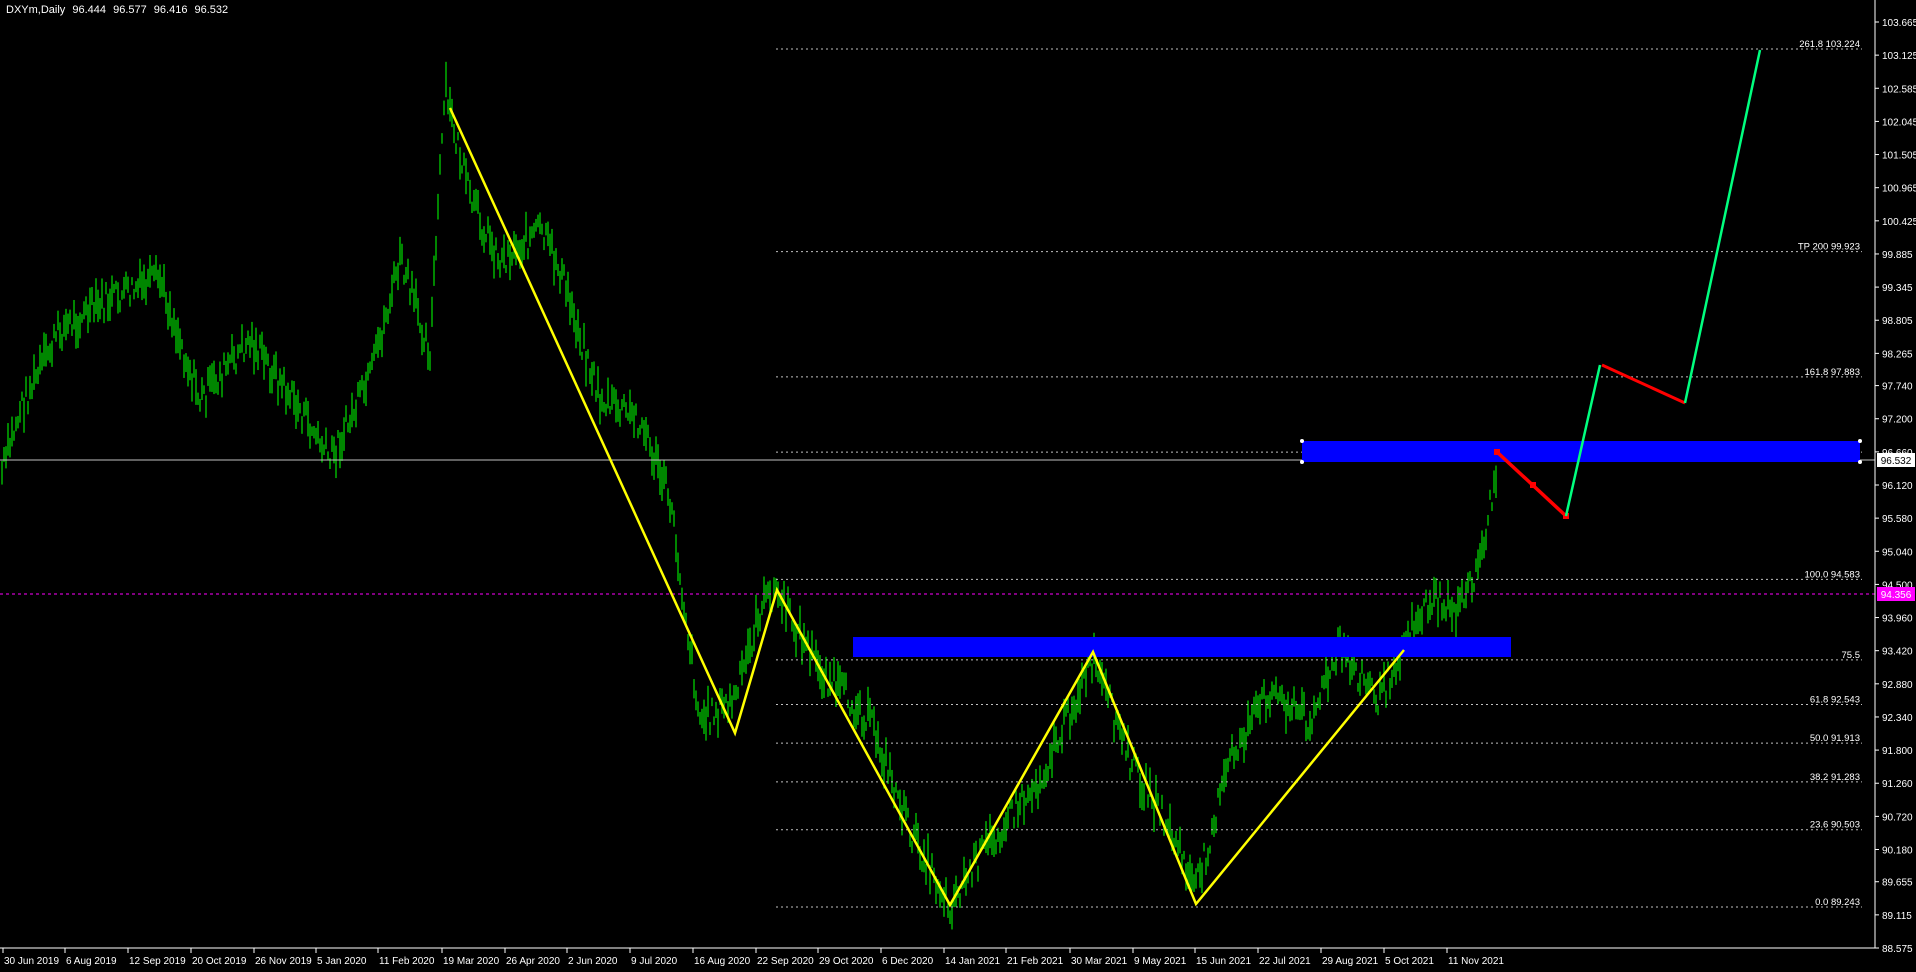 The image size is (1916, 972). I want to click on time-label: 9 May 2021, so click(1160, 961).